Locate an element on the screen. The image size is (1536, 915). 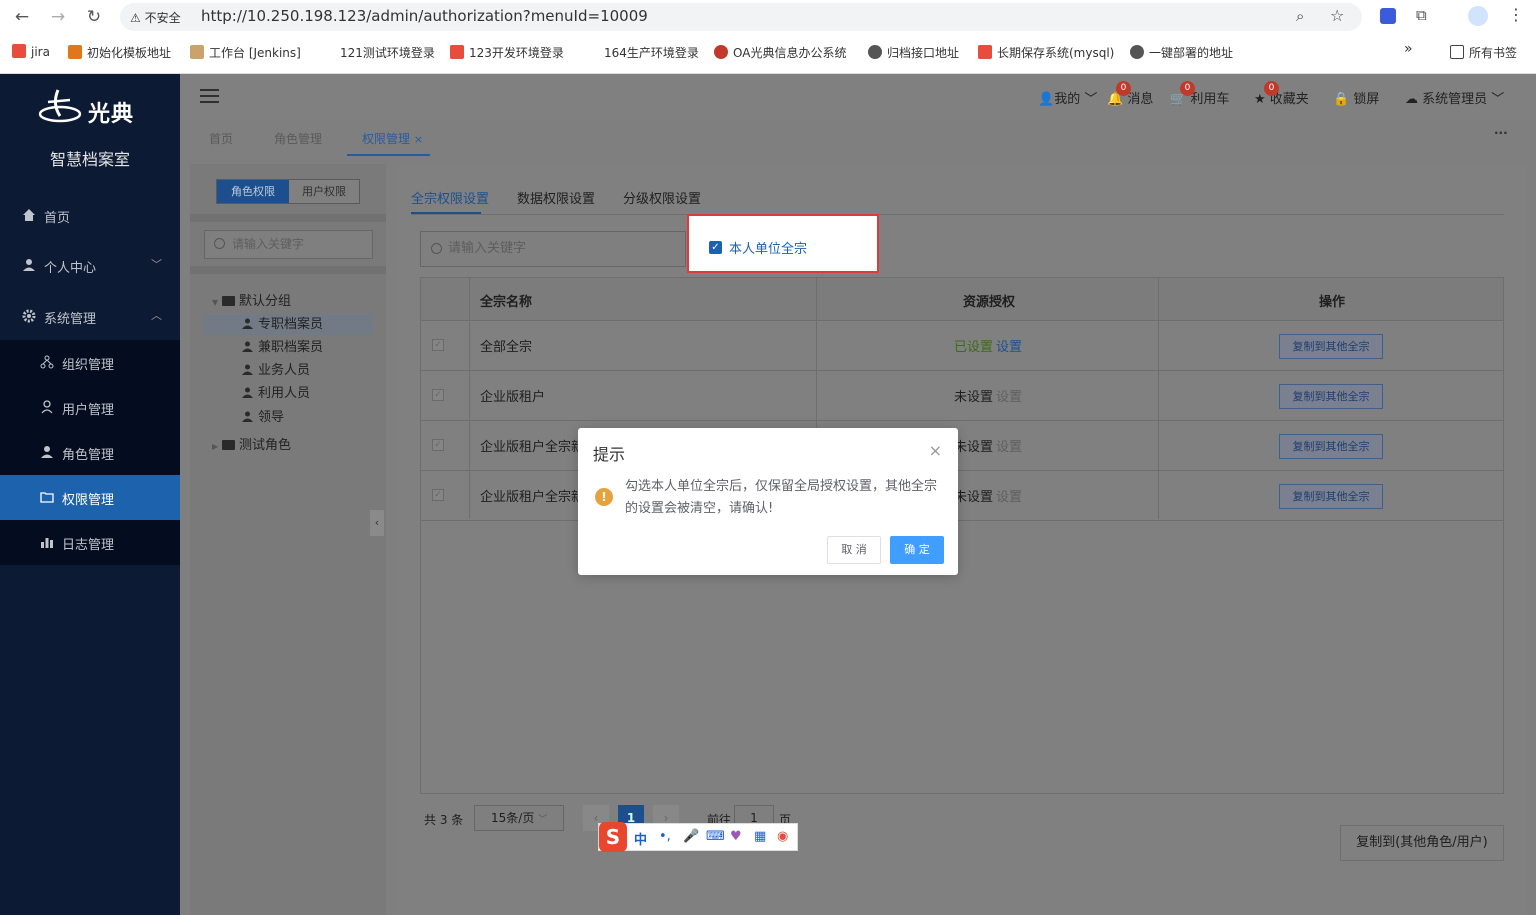
all-bookmarks: 所有书签 is located at coordinates (1483, 52).